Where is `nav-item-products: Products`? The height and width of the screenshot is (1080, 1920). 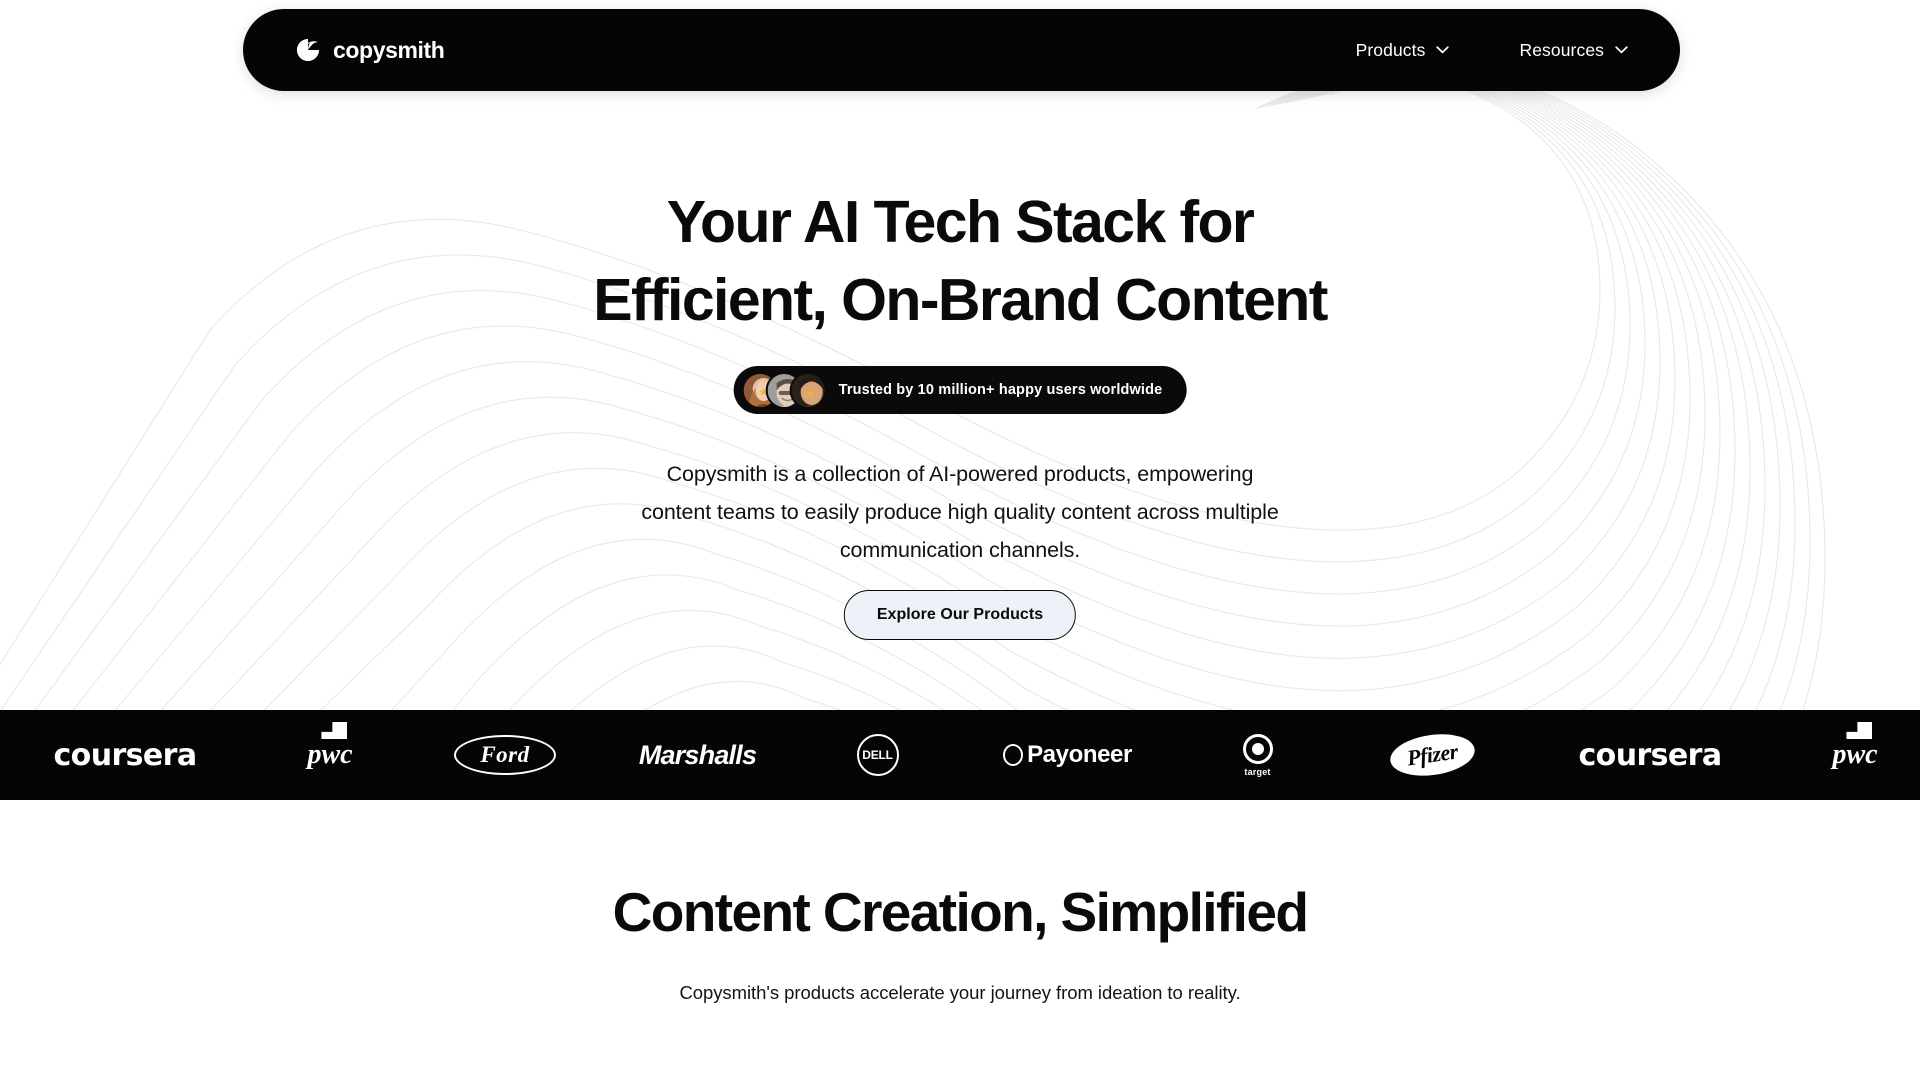 nav-item-products: Products is located at coordinates (1403, 50).